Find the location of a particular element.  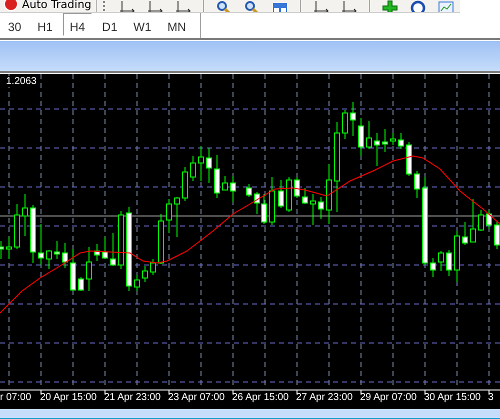

chart-icon is located at coordinates (446, 6).